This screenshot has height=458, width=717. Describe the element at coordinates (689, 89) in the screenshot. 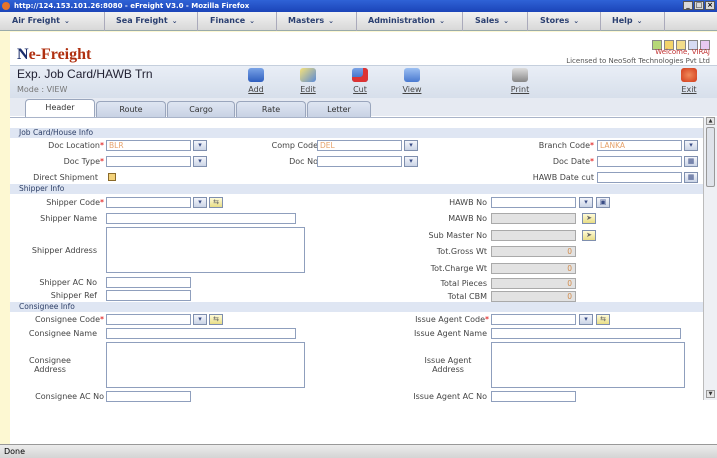

I see `exit-label: Exit` at that location.